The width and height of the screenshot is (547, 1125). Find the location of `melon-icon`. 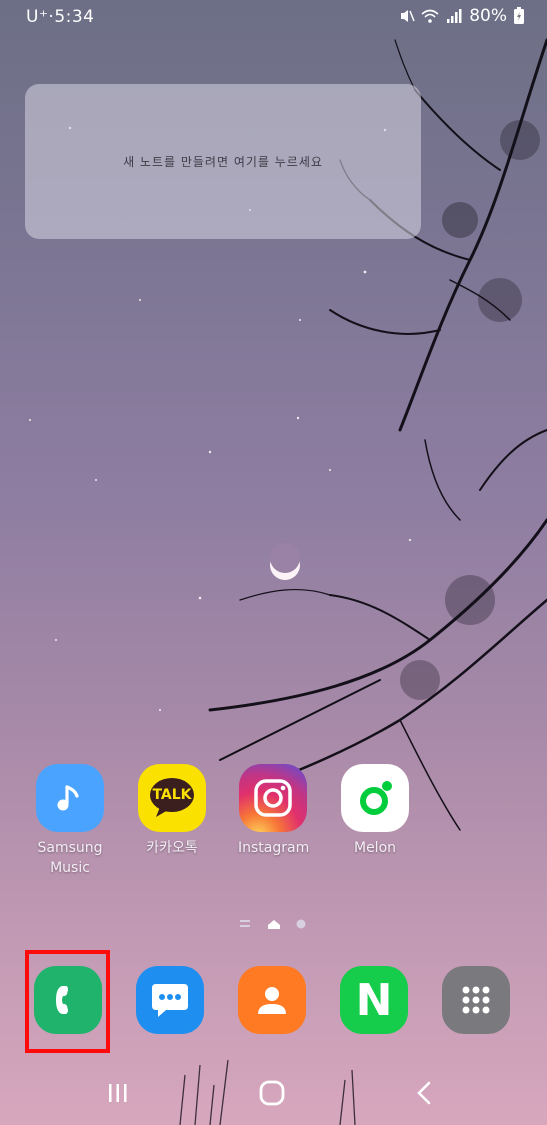

melon-icon is located at coordinates (375, 798).